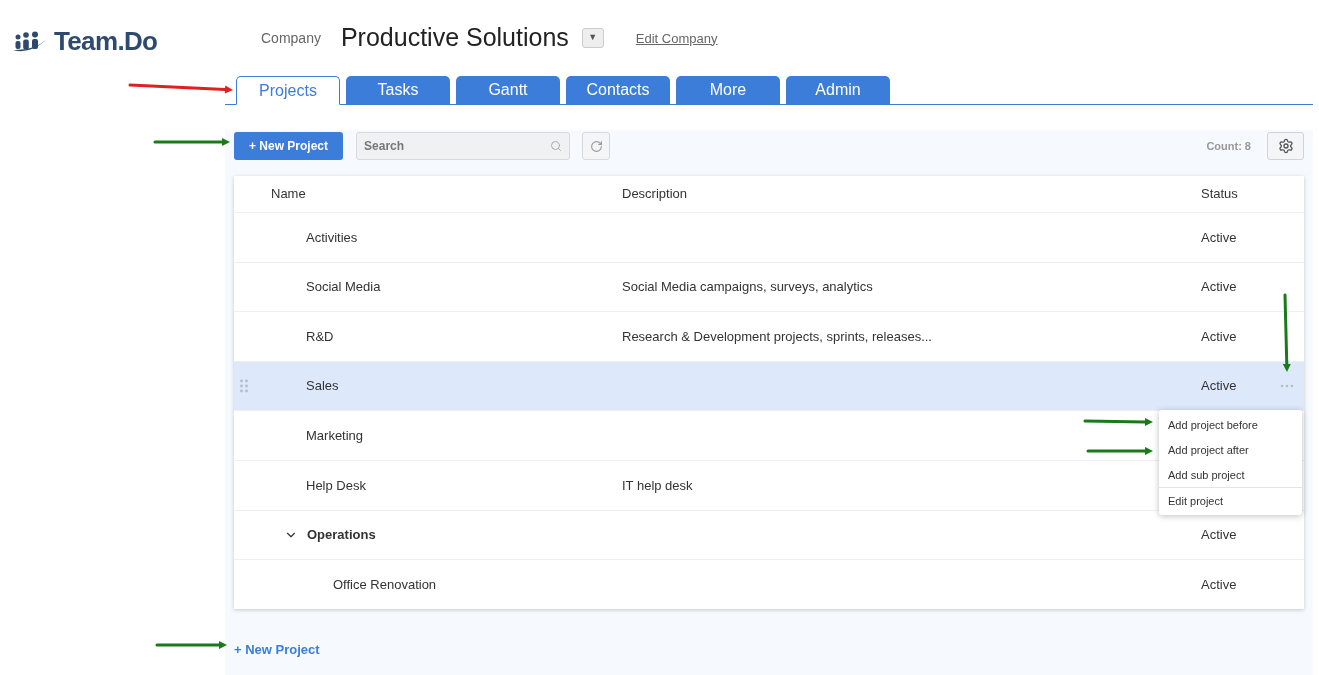 This screenshot has height=675, width=1319. I want to click on refresh-button, so click(596, 146).